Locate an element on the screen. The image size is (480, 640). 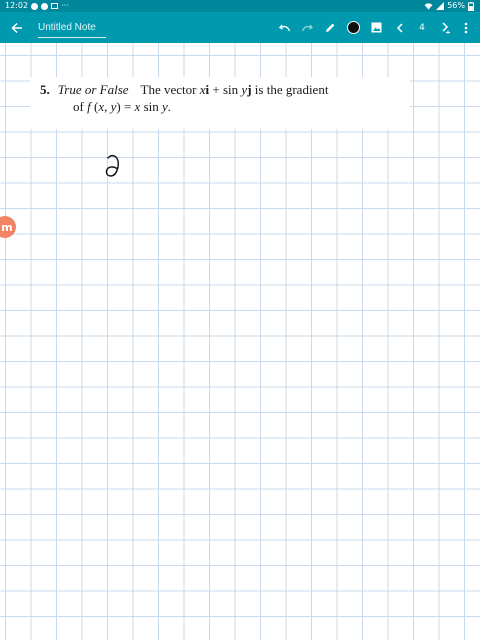
undo-button is located at coordinates (285, 27).